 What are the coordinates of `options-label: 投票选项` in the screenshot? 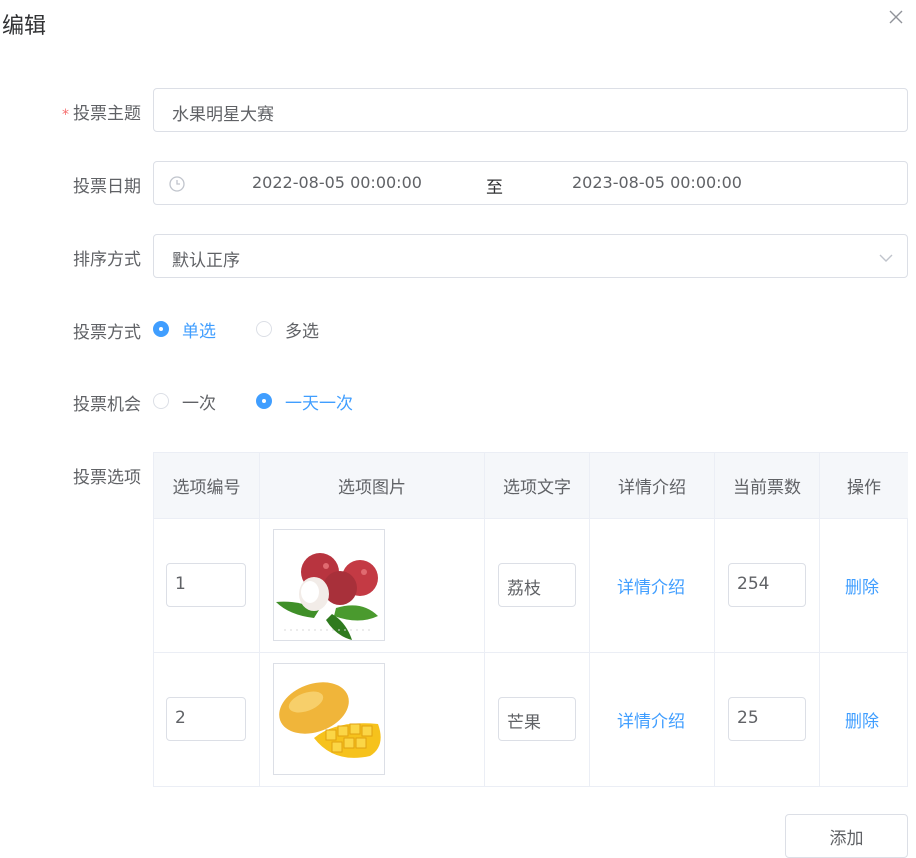 It's located at (107, 478).